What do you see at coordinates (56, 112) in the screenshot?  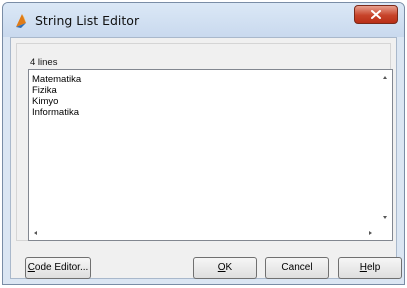 I see `list-item: Informatika` at bounding box center [56, 112].